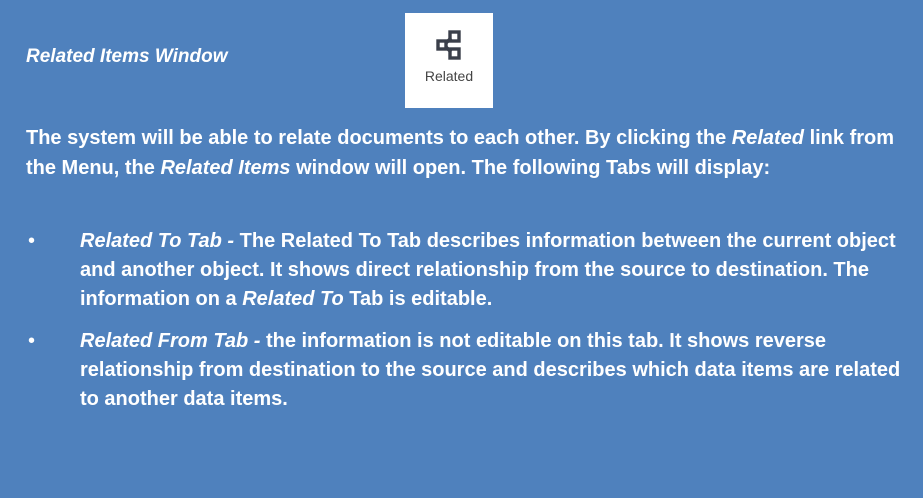 The width and height of the screenshot is (923, 498). What do you see at coordinates (170, 341) in the screenshot?
I see `related-from-term: Related From Tab -` at bounding box center [170, 341].